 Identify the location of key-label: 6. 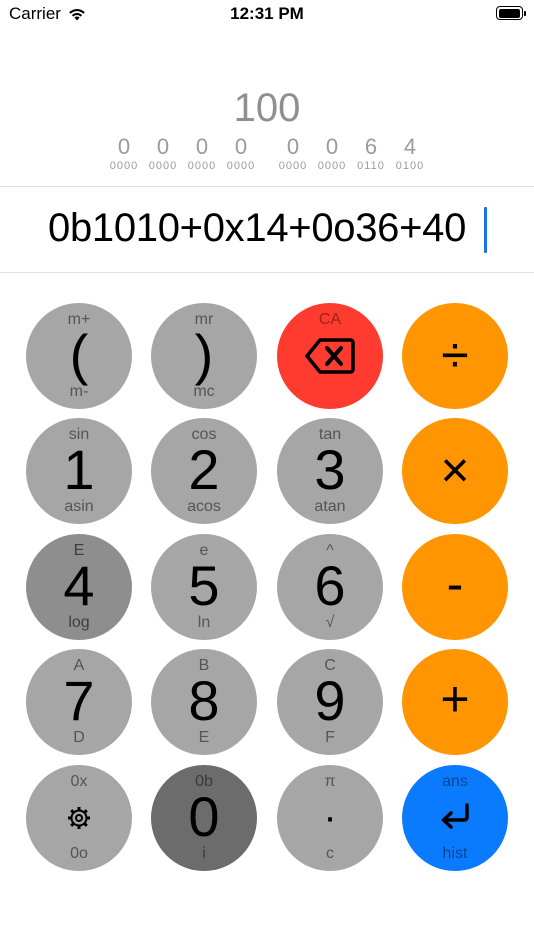
(330, 585).